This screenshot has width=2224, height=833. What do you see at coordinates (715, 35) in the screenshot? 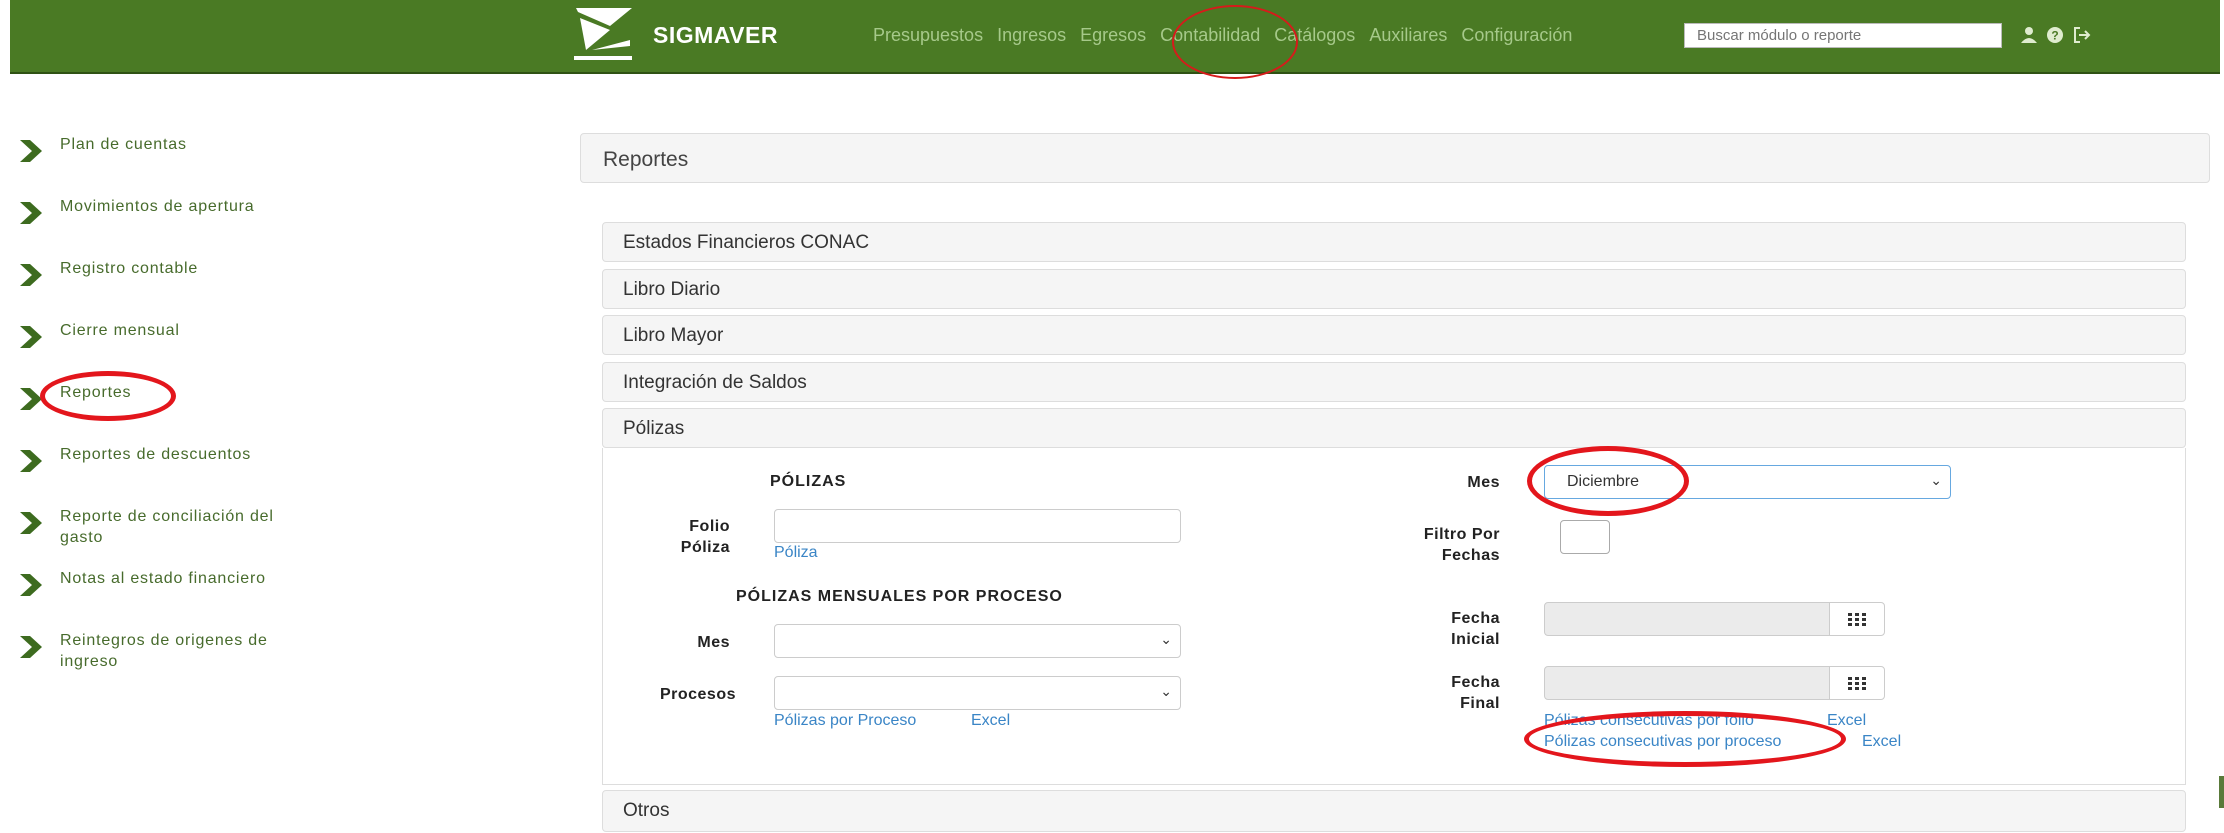
I see `brand-name: SIGMAVER` at bounding box center [715, 35].